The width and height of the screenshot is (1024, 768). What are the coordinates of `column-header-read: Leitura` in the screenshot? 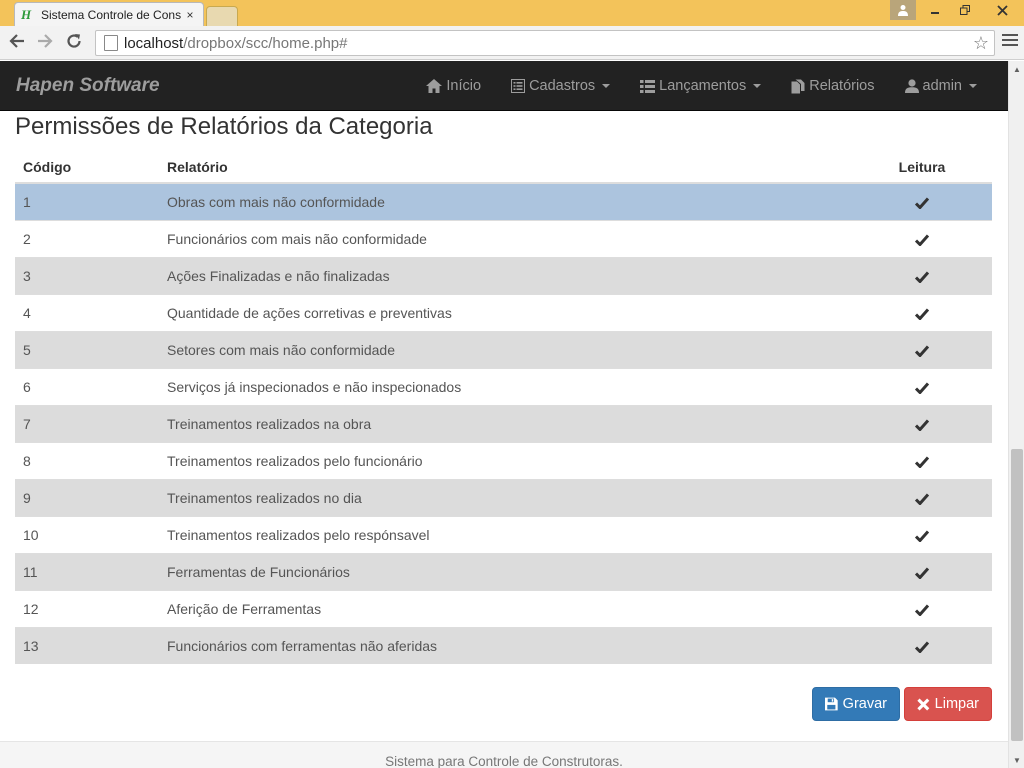 It's located at (922, 167).